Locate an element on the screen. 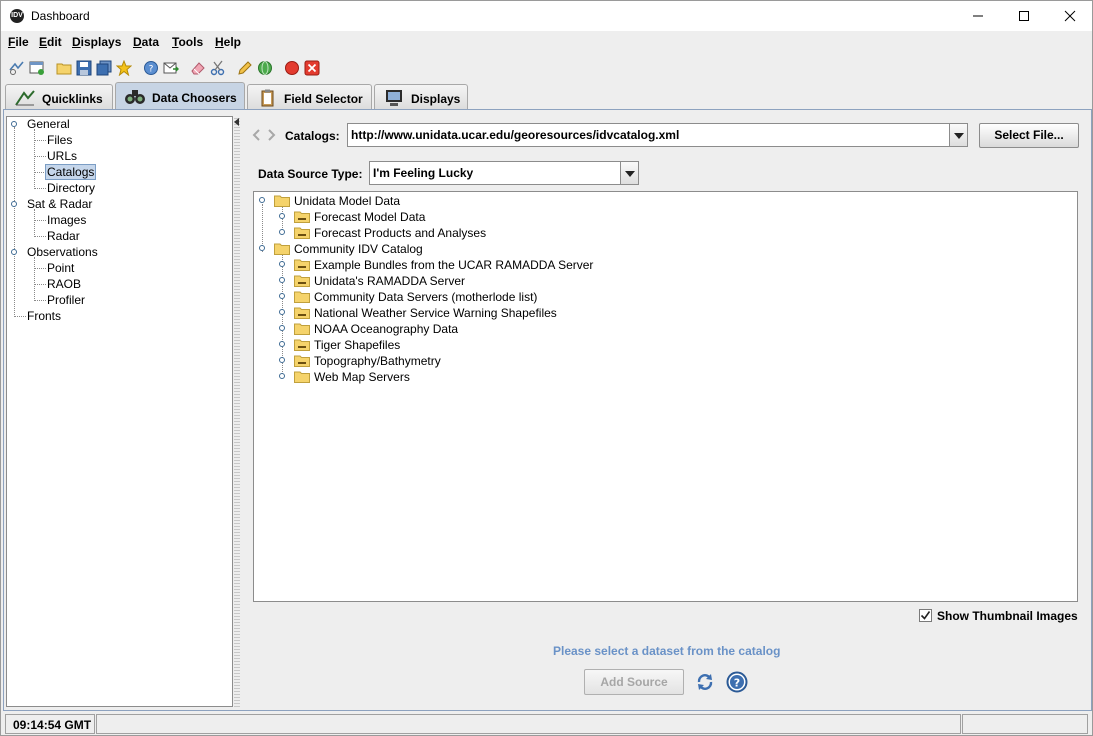 Image resolution: width=1093 pixels, height=736 pixels. new-window-icon is located at coordinates (37, 68).